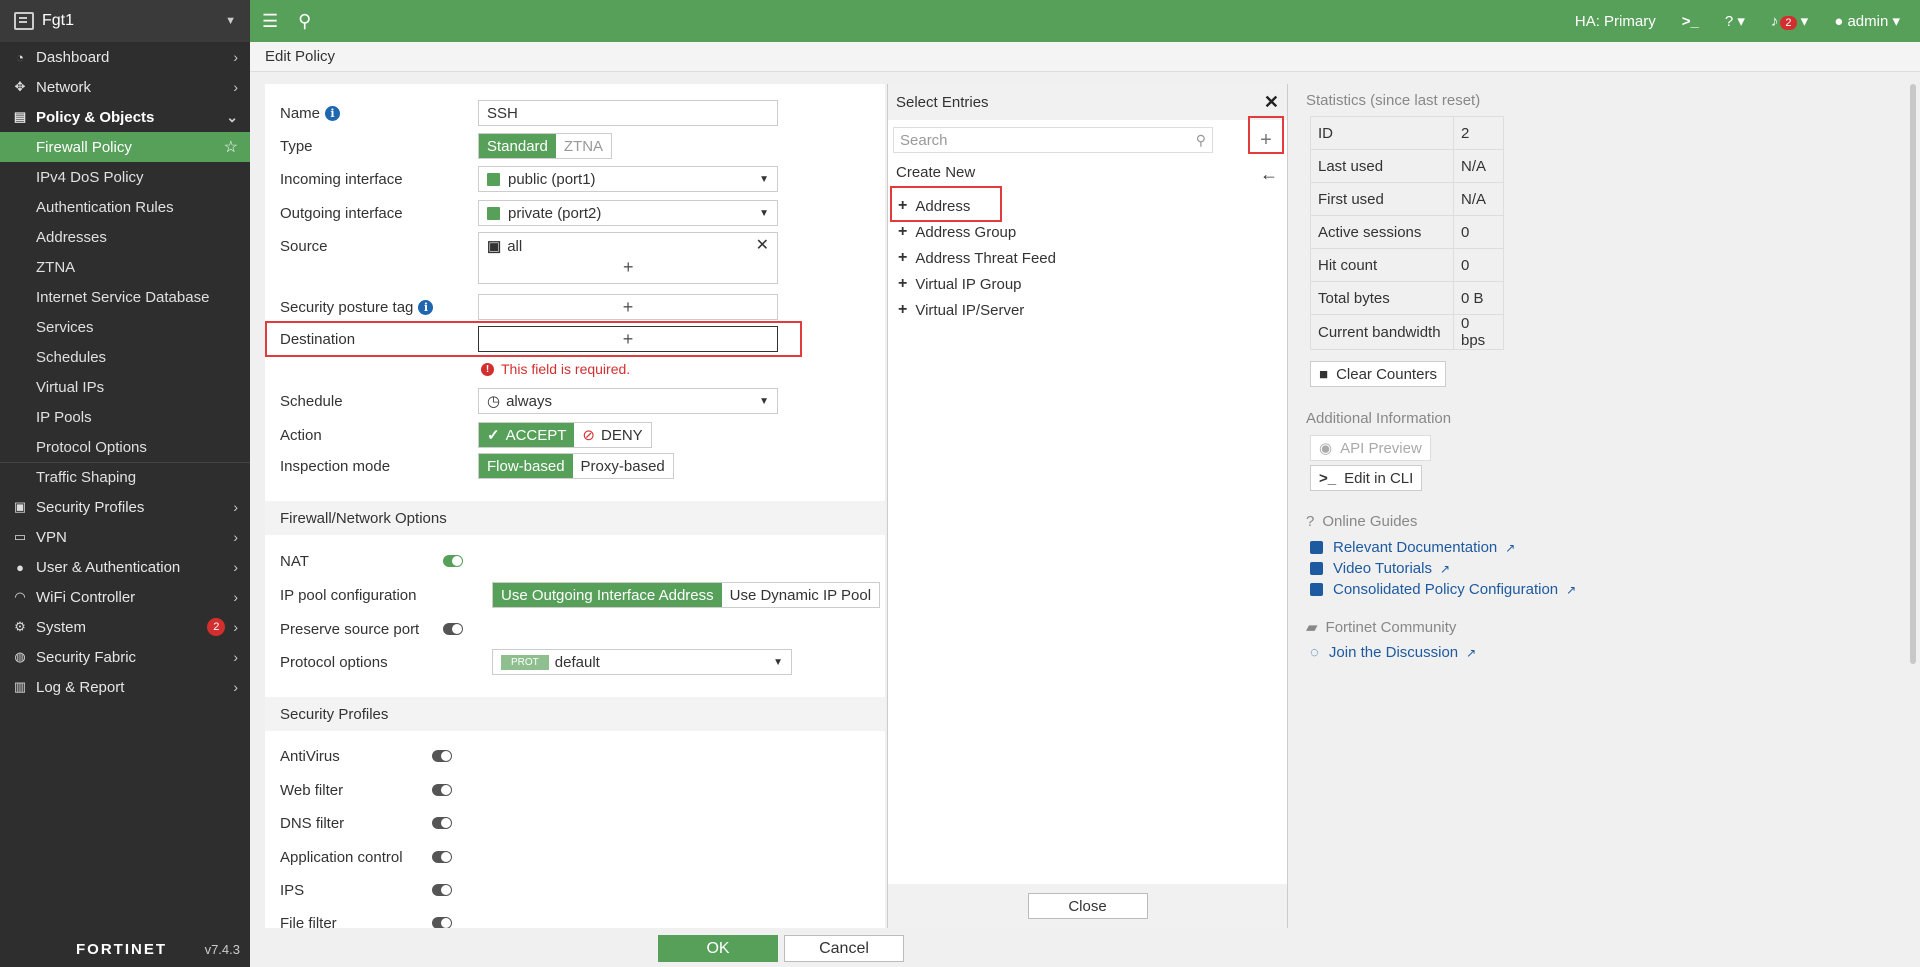 The image size is (1920, 967). I want to click on sub-traffic-shaping: Traffic Shaping, so click(125, 477).